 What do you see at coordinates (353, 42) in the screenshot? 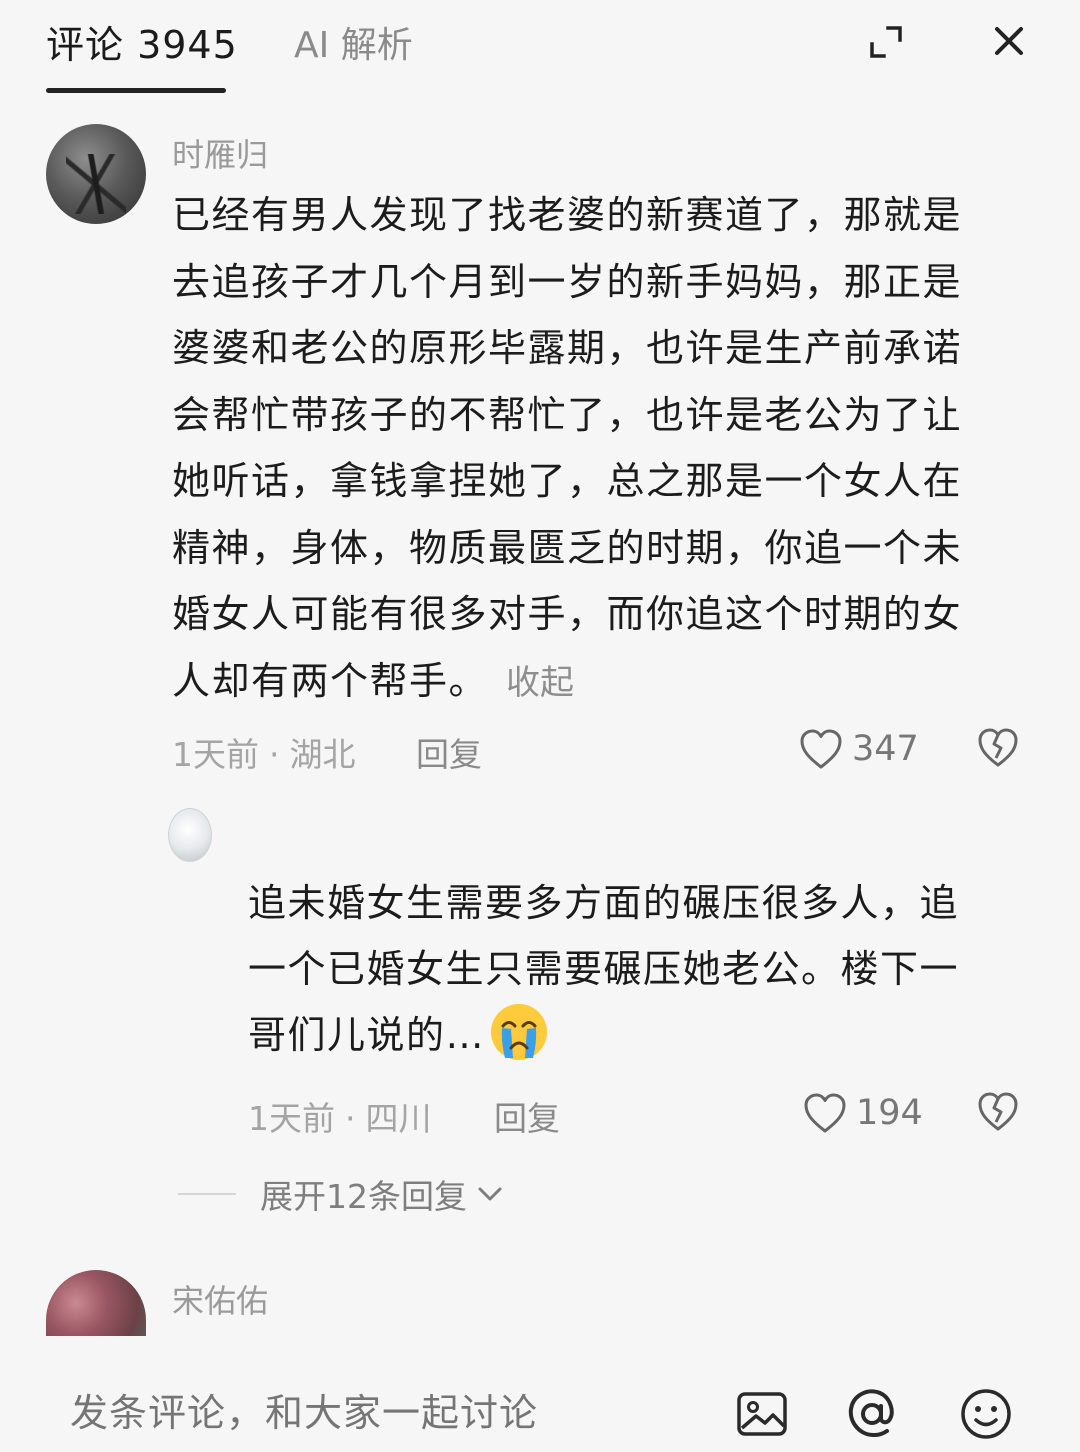
I see `tab-ai-analysis: AI 解析` at bounding box center [353, 42].